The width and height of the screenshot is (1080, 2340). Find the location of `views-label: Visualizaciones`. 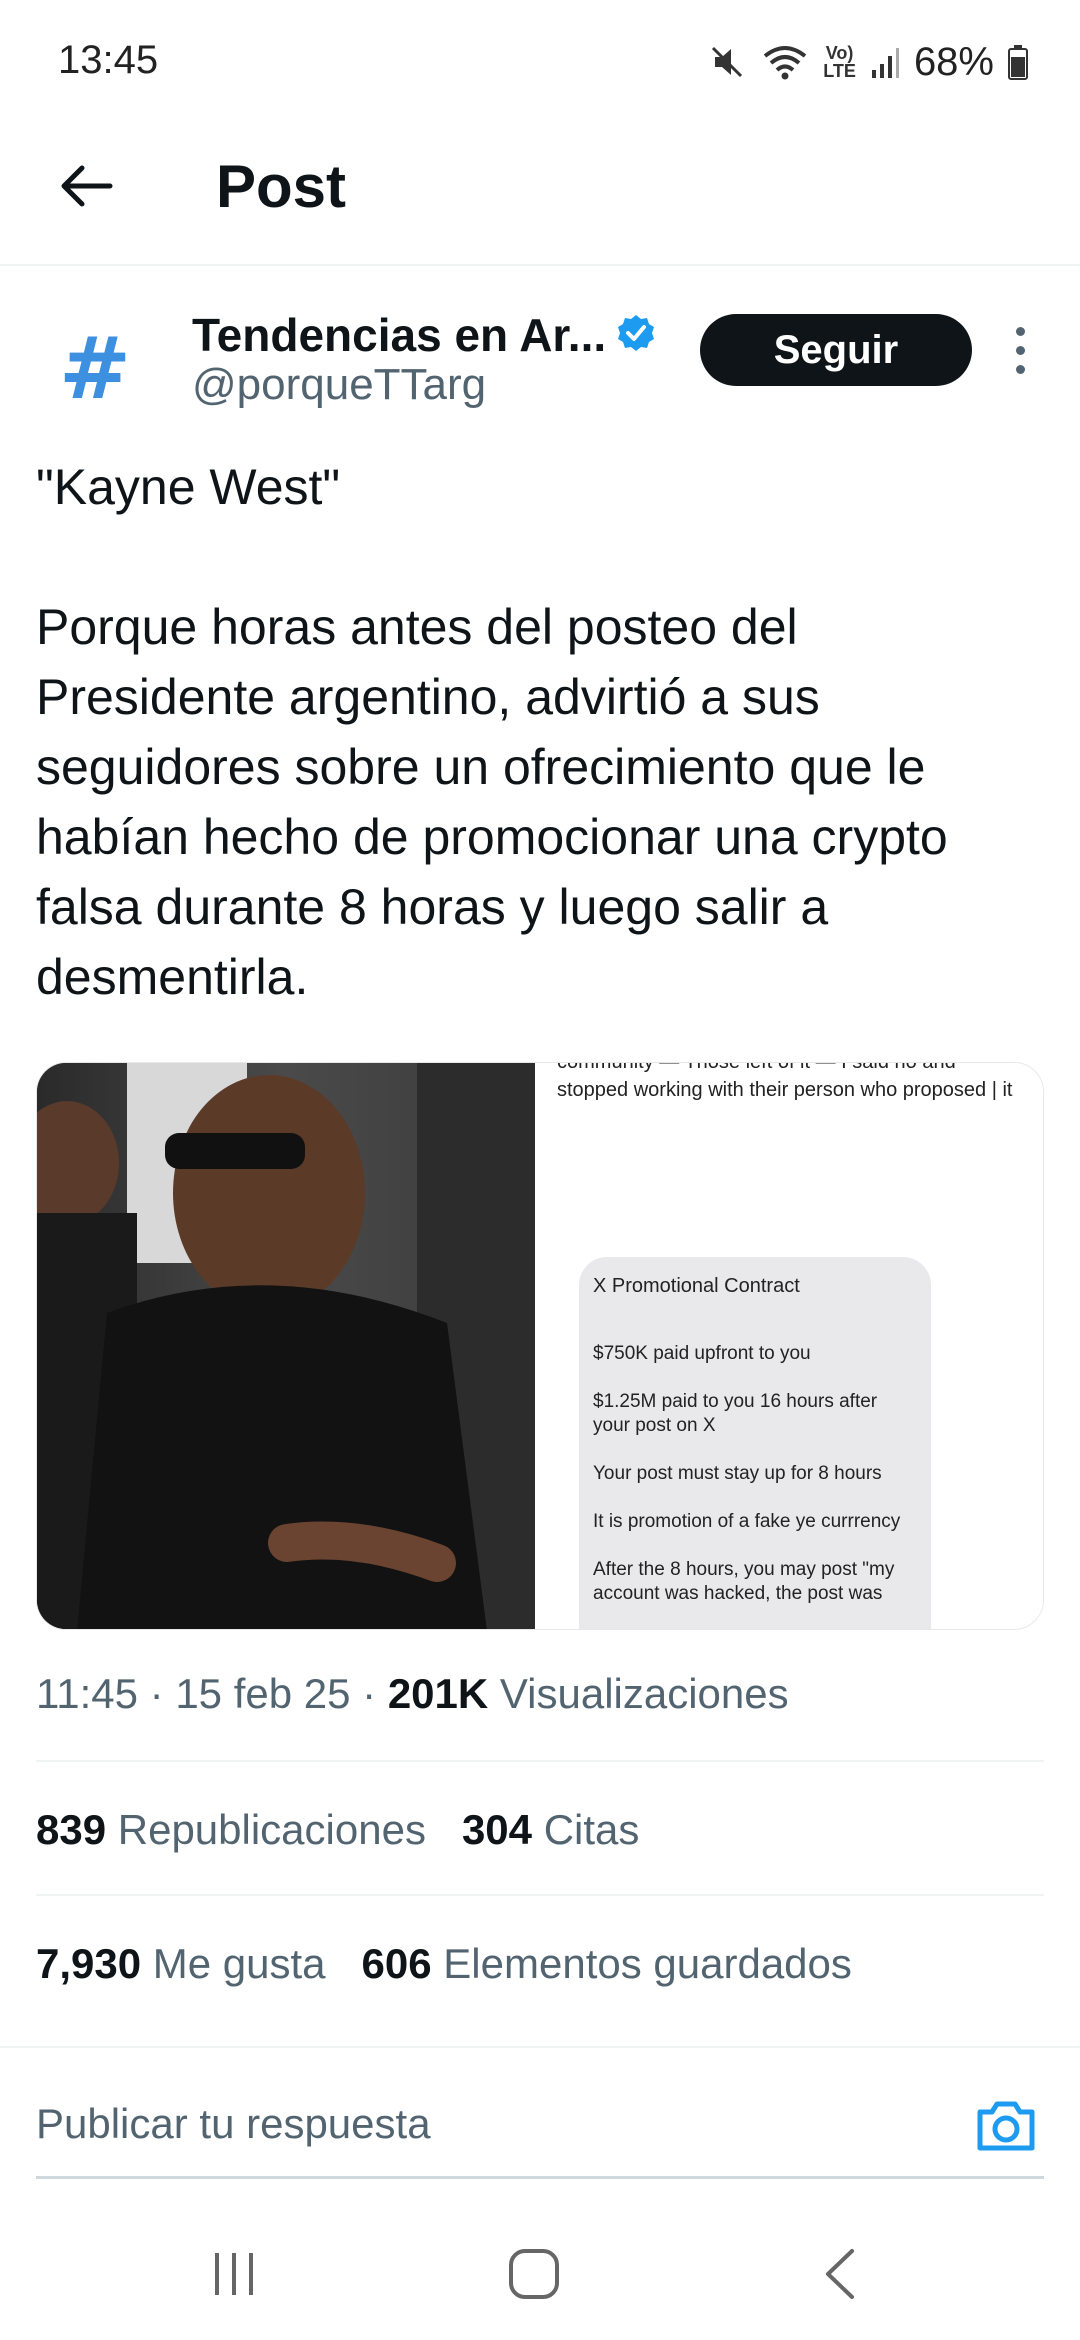

views-label: Visualizaciones is located at coordinates (644, 1693).